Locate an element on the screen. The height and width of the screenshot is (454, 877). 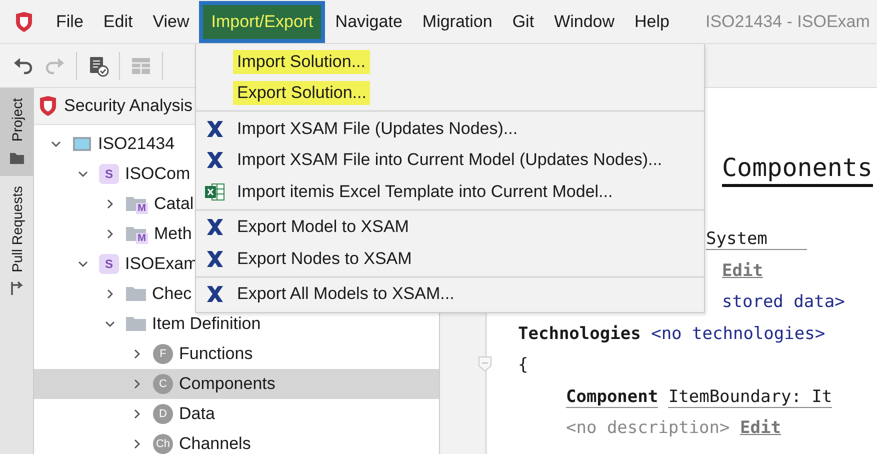
system-label: System is located at coordinates (757, 239).